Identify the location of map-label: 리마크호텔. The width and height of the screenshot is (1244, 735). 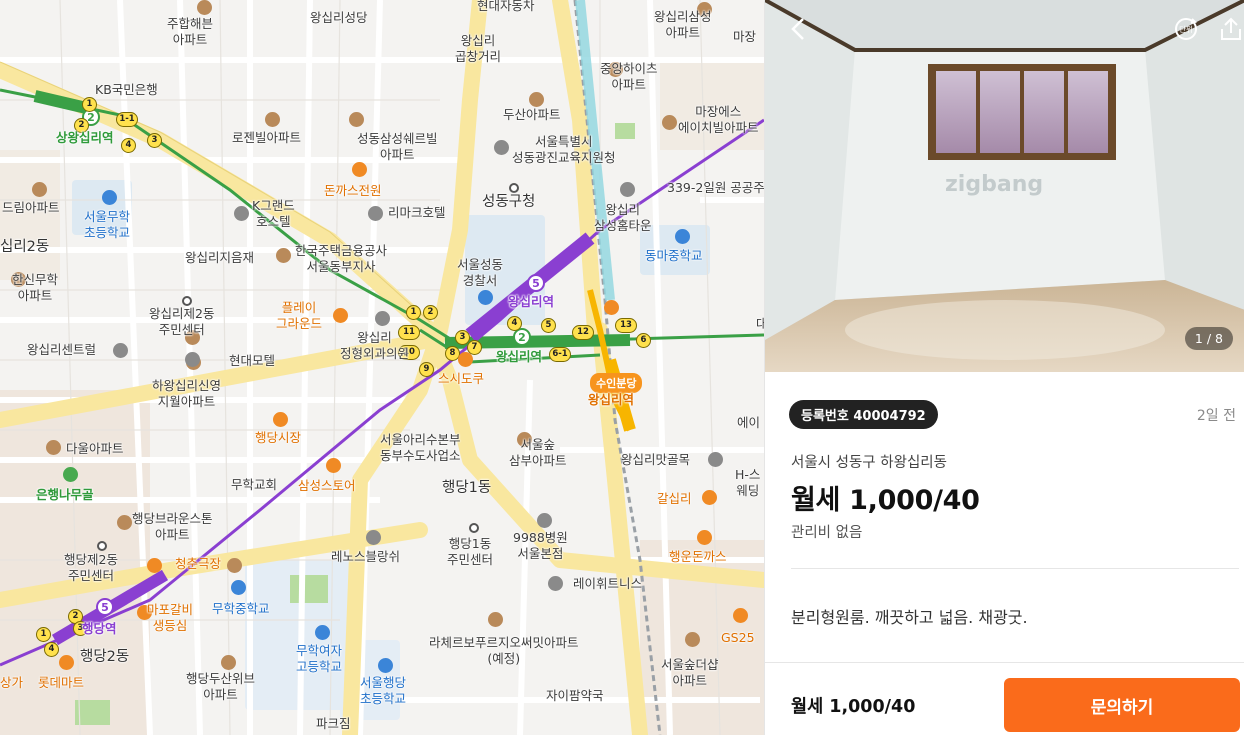
(417, 212).